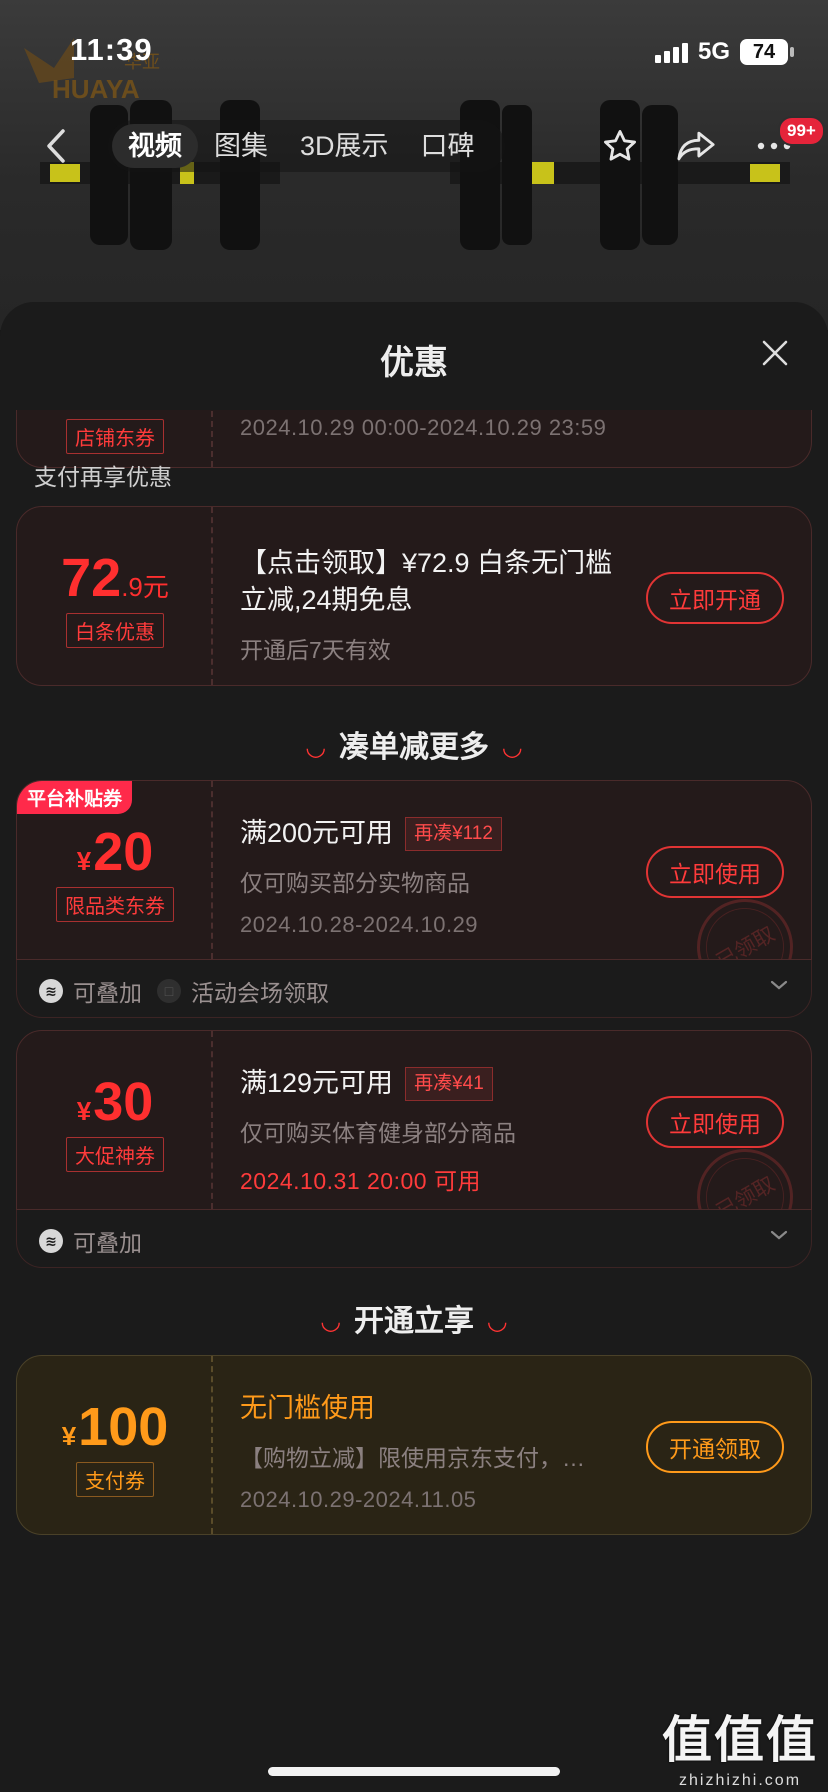 Image resolution: width=828 pixels, height=1792 pixels. Describe the element at coordinates (414, 1321) in the screenshot. I see `open-section-title: ◡ 开通立享 ◡` at that location.